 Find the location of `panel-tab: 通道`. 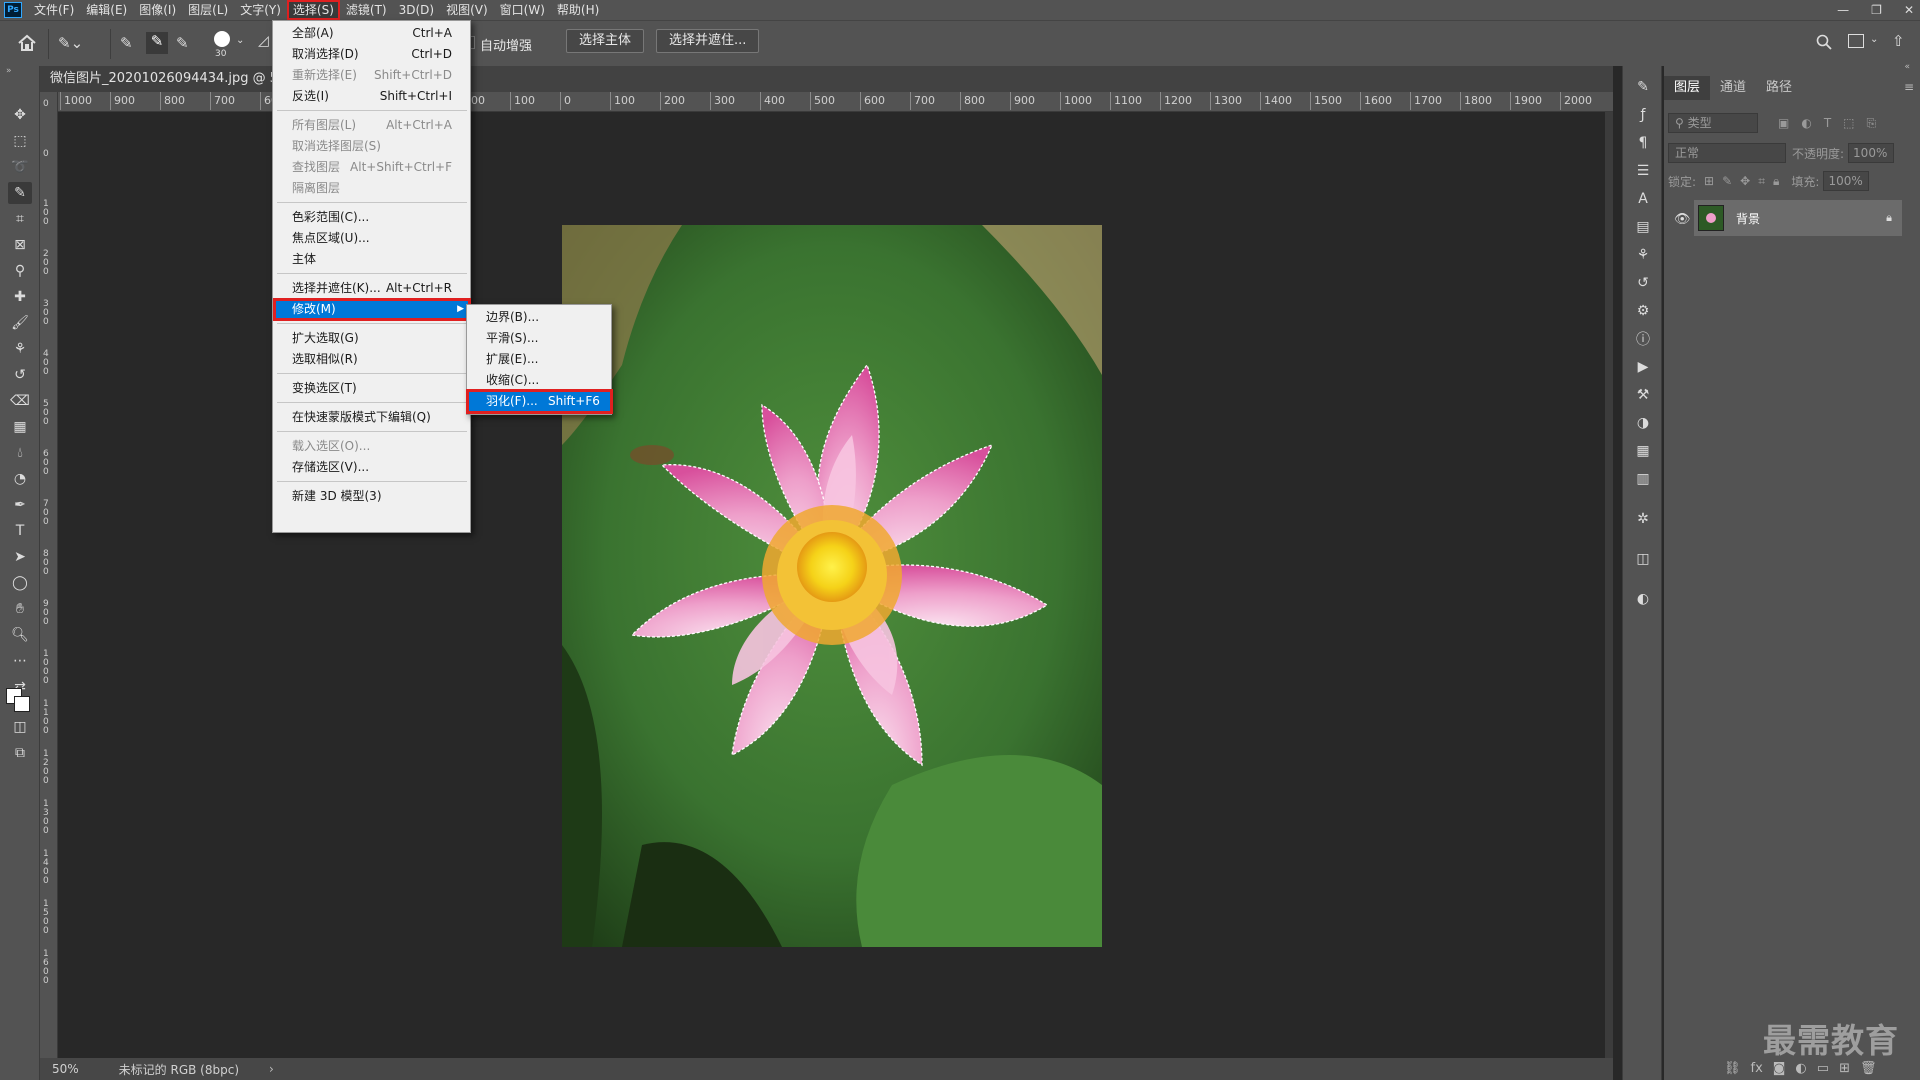

panel-tab: 通道 is located at coordinates (1733, 88).